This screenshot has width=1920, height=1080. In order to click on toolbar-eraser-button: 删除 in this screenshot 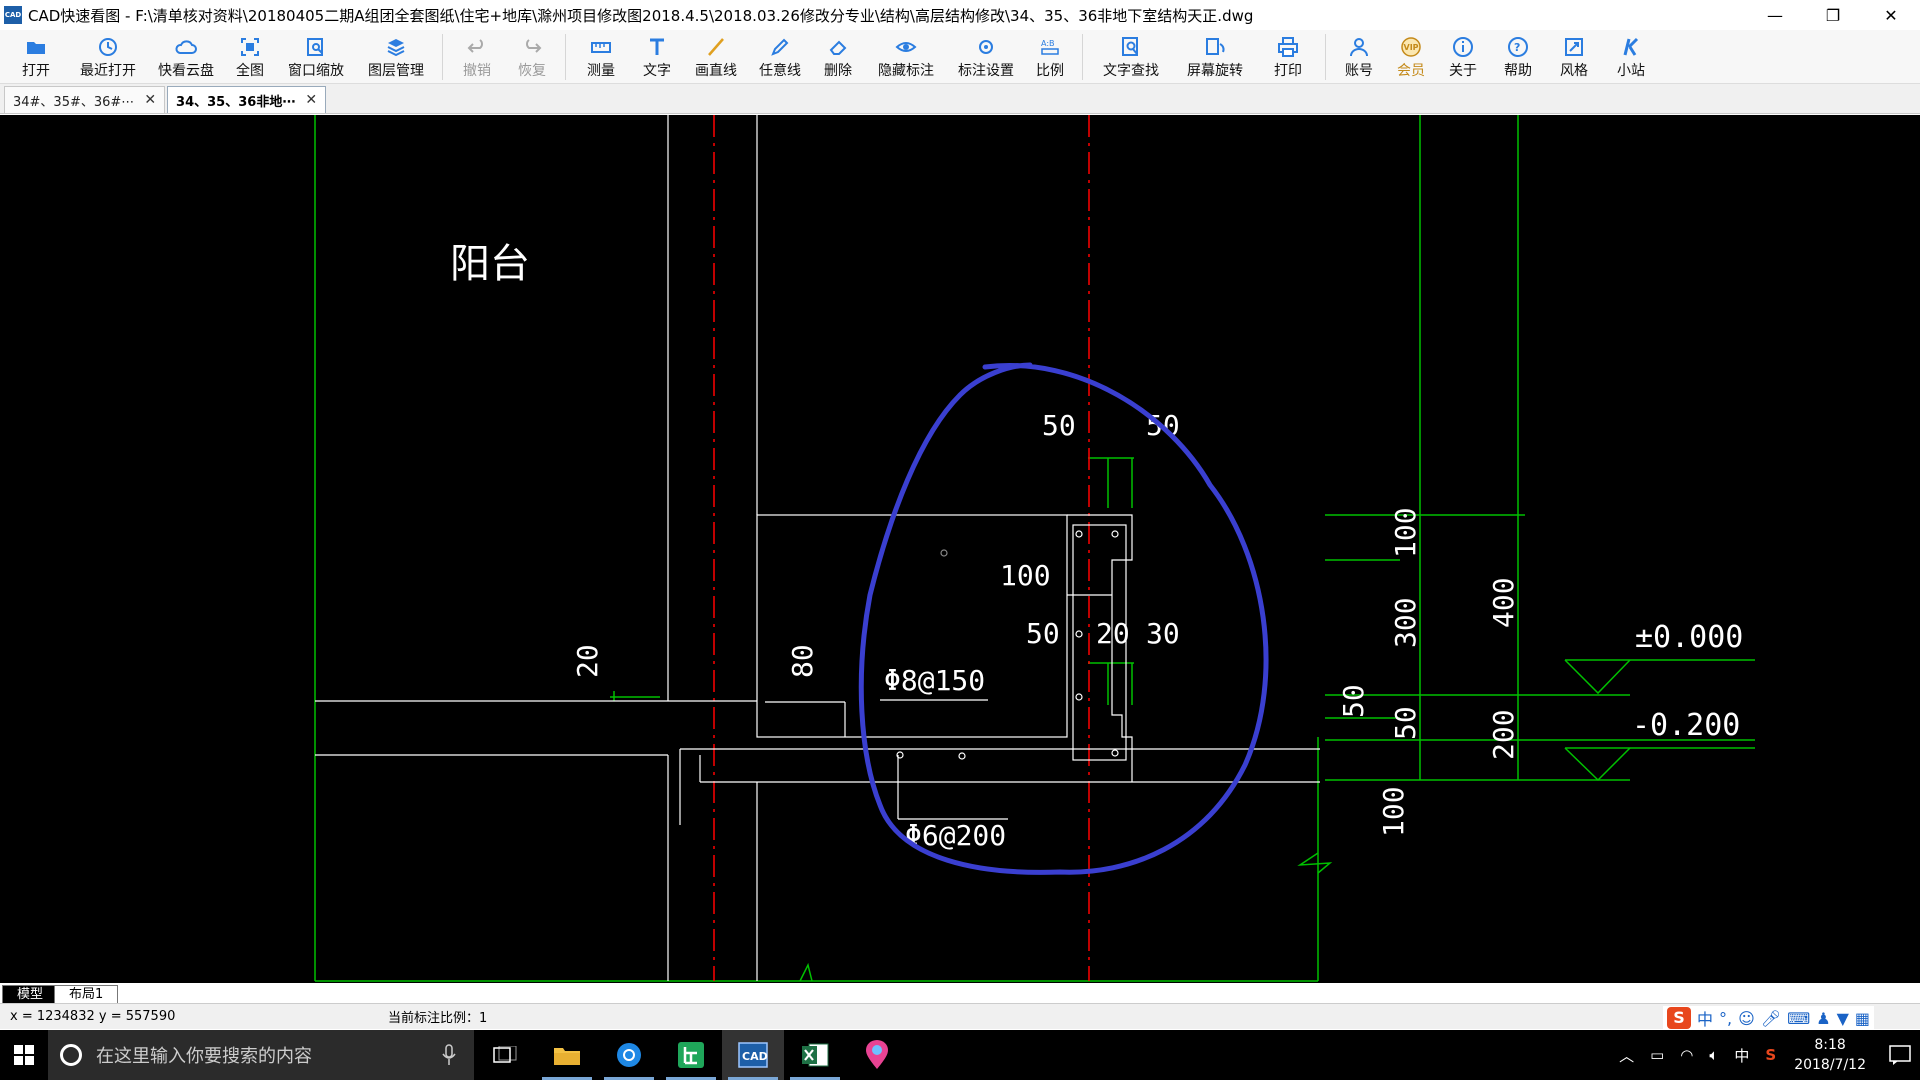, I will do `click(838, 57)`.